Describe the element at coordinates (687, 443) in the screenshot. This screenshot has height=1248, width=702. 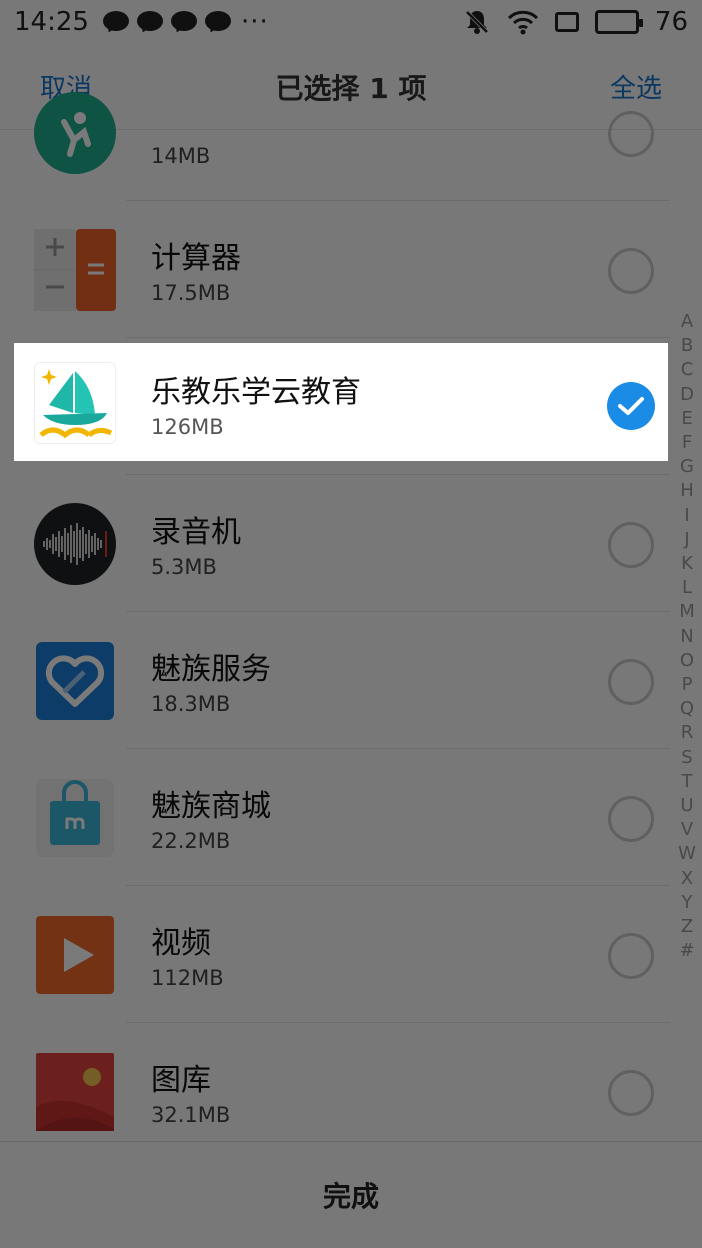
I see `alphabet-letter: F` at that location.